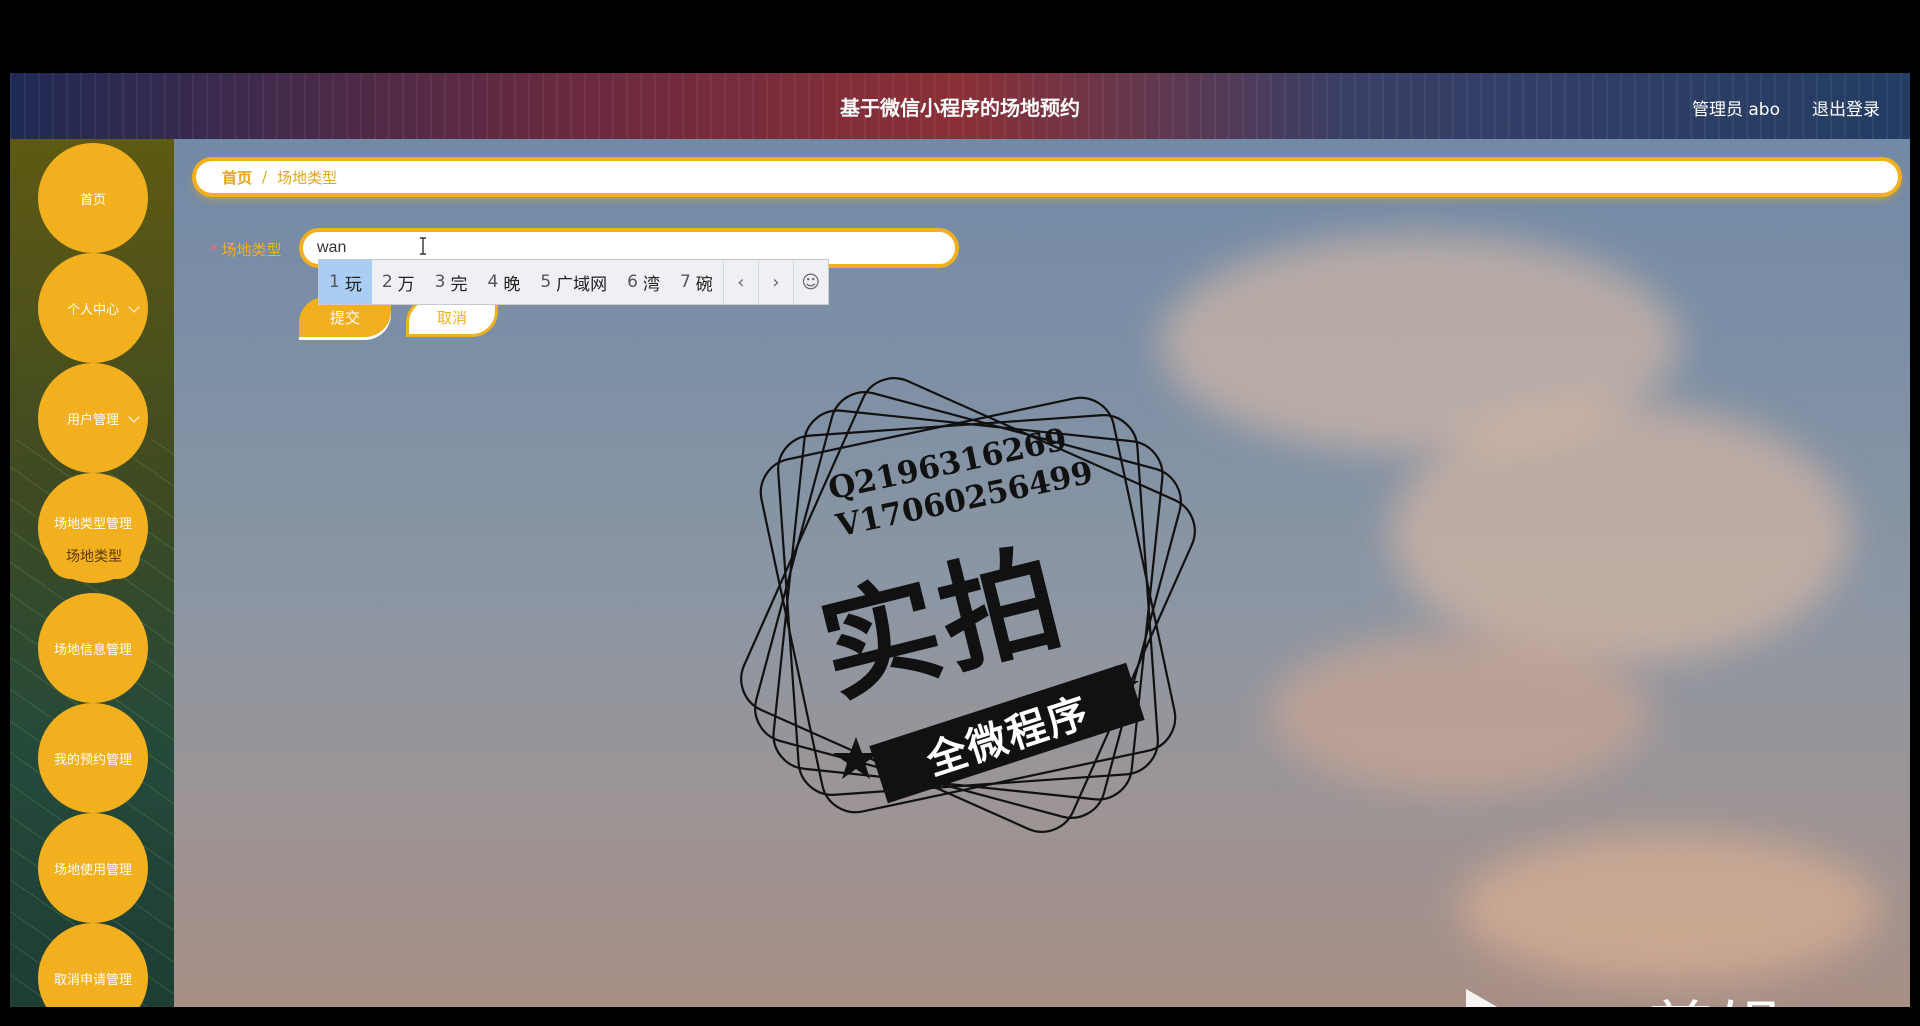 The width and height of the screenshot is (1920, 1026). I want to click on sidebar-subitem-venue-type: 场地类型, so click(94, 556).